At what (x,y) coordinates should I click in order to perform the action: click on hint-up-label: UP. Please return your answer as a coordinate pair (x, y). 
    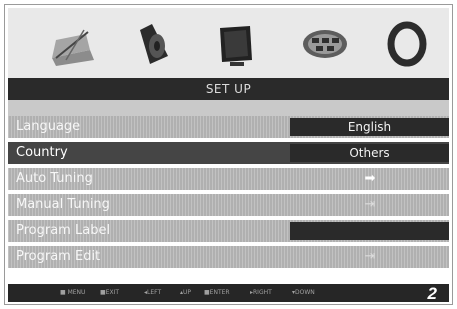
    Looking at the image, I should click on (187, 292).